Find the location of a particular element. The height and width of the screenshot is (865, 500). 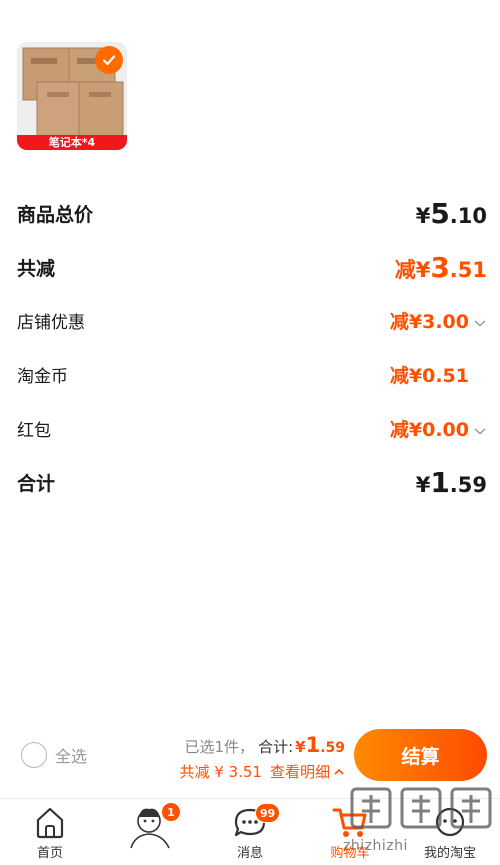

tab-cart: 购物车 is located at coordinates (350, 832).